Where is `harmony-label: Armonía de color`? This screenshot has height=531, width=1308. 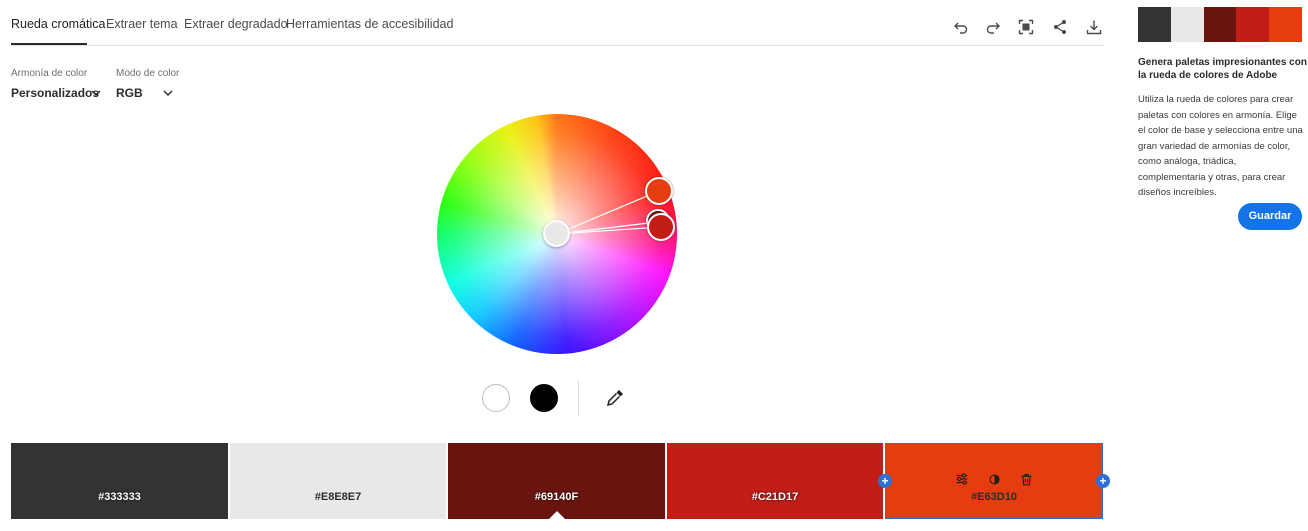
harmony-label: Armonía de color is located at coordinates (49, 73).